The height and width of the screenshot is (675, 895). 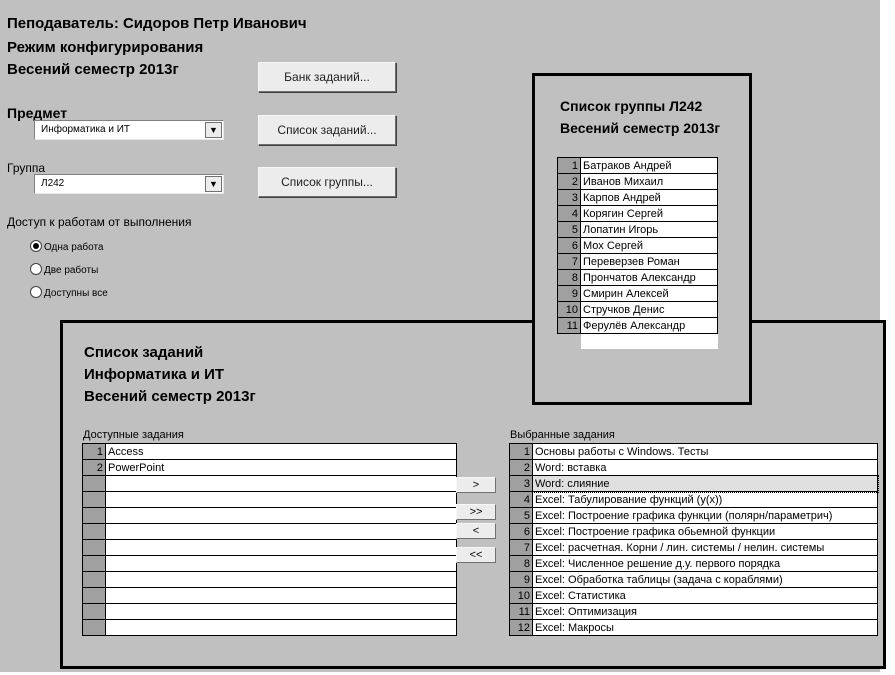 What do you see at coordinates (649, 229) in the screenshot?
I see `row-name: Лопатин Игорь` at bounding box center [649, 229].